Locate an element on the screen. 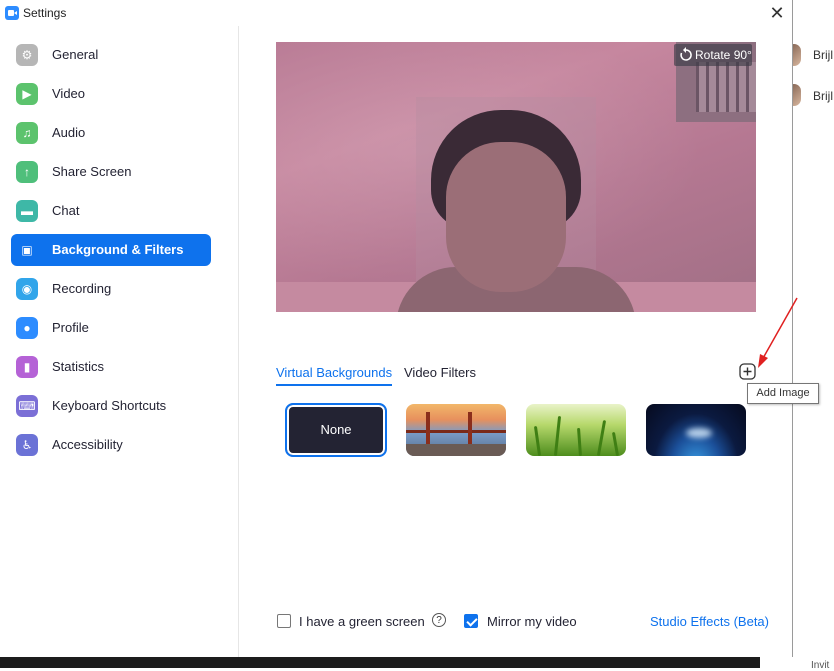  gear-icon-glyph: ⚙ is located at coordinates (27, 55).